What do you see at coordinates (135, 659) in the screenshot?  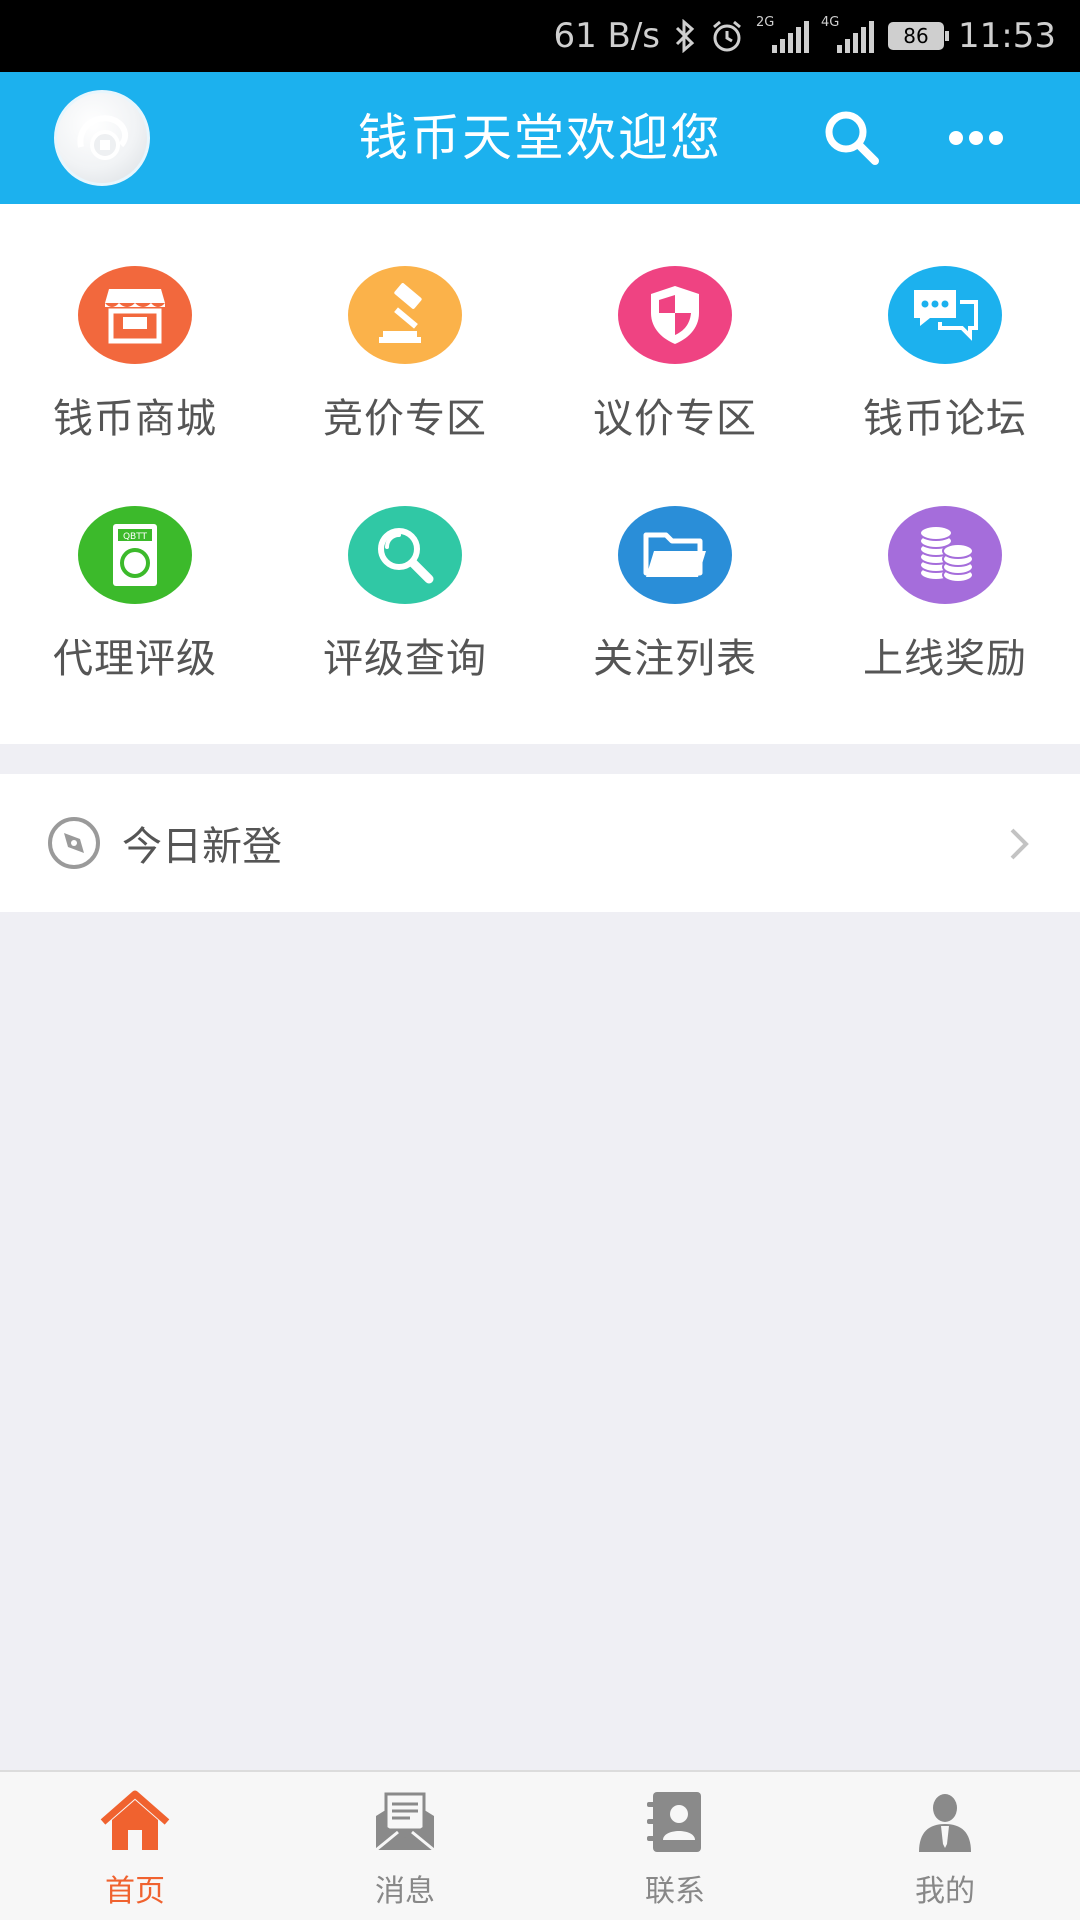 I see `grid-item-label: 代理评级` at bounding box center [135, 659].